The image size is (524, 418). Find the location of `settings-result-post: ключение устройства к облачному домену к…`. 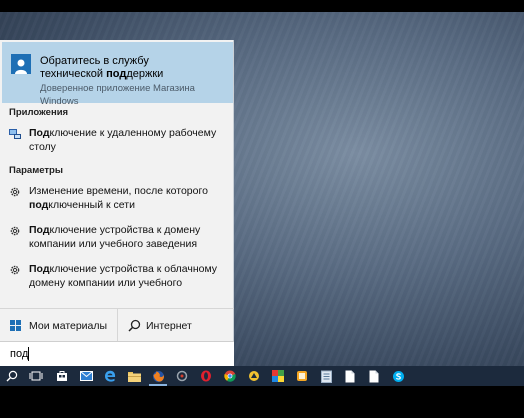

settings-result-post: ключение устройства к облачному домену к… is located at coordinates (123, 276).